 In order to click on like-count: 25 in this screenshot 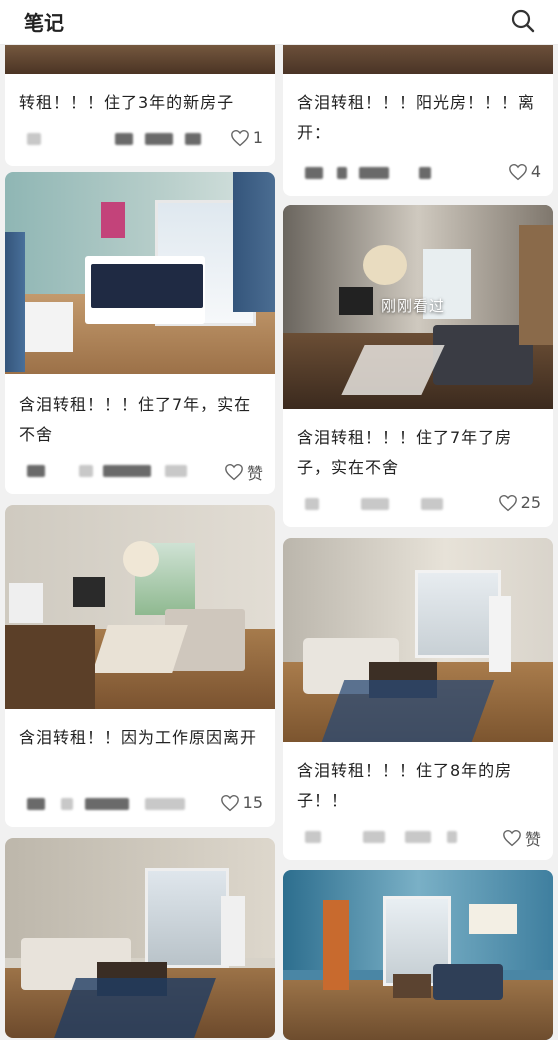, I will do `click(530, 502)`.